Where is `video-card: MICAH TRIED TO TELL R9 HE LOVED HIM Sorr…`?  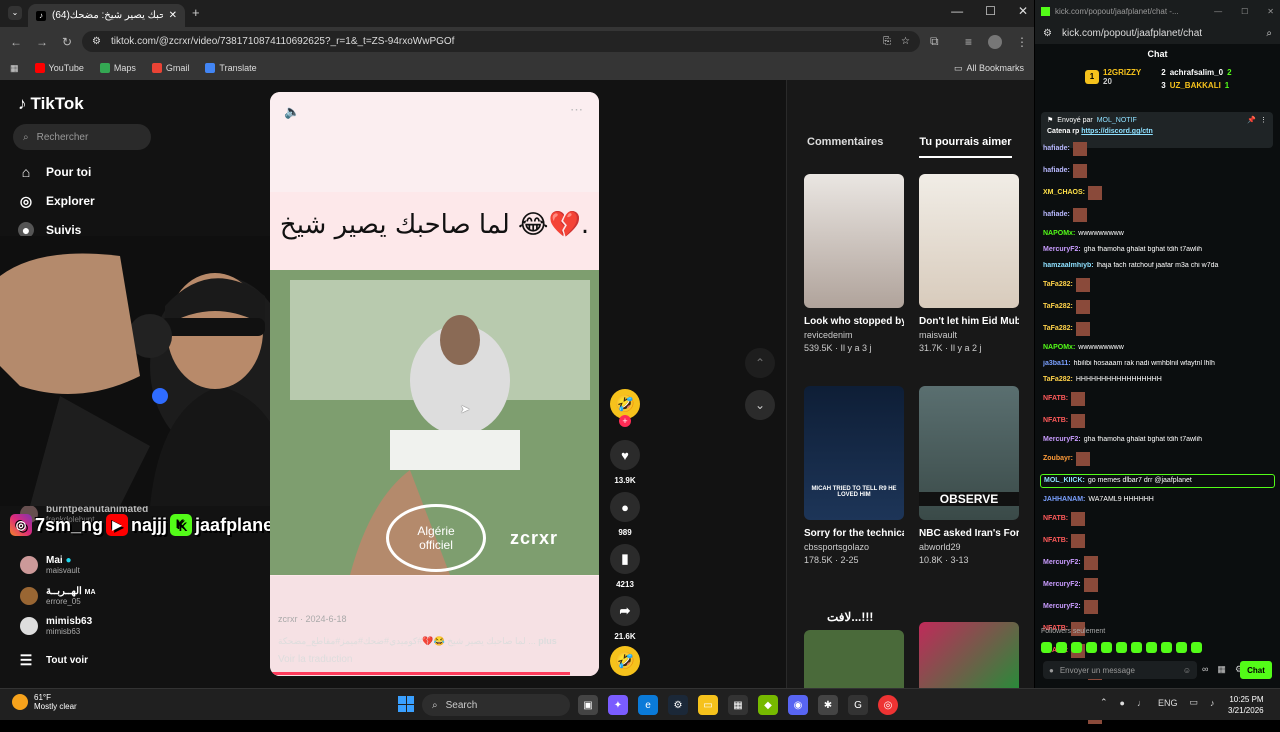 video-card: MICAH TRIED TO TELL R9 HE LOVED HIM Sorr… is located at coordinates (854, 475).